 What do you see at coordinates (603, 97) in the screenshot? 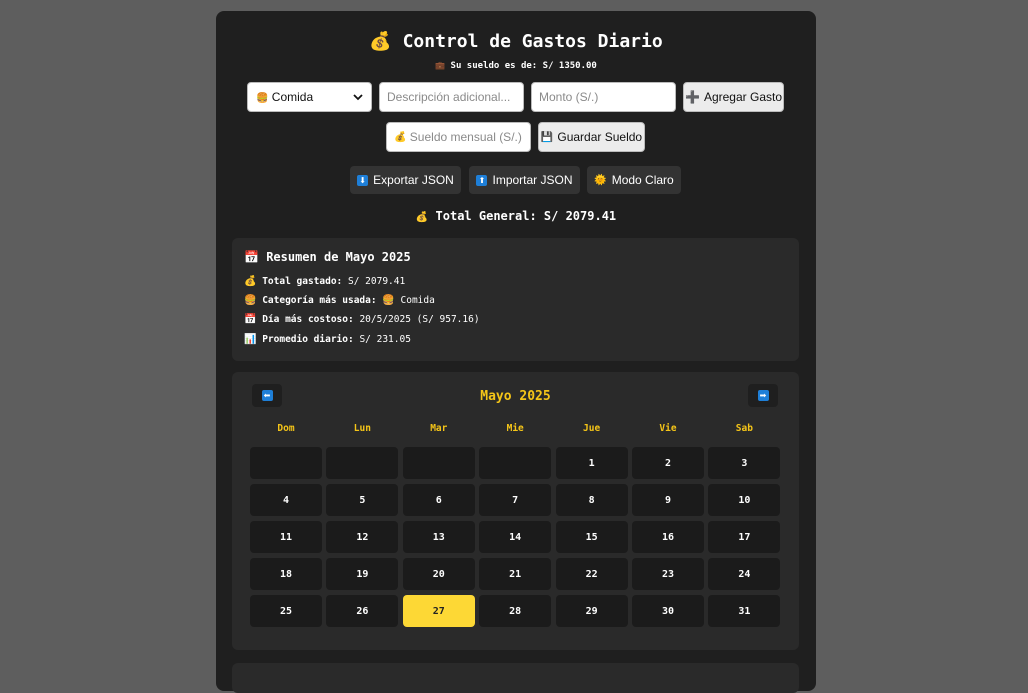
I see `amount-input: Monto (S/.)` at bounding box center [603, 97].